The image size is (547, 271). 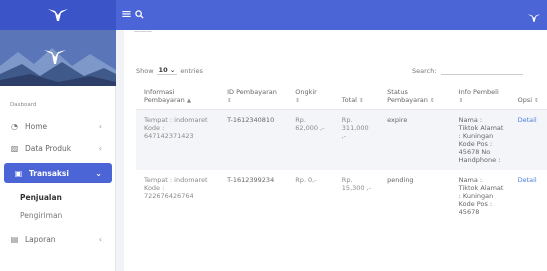 What do you see at coordinates (253, 139) in the screenshot?
I see `cell-id: T-1612340810` at bounding box center [253, 139].